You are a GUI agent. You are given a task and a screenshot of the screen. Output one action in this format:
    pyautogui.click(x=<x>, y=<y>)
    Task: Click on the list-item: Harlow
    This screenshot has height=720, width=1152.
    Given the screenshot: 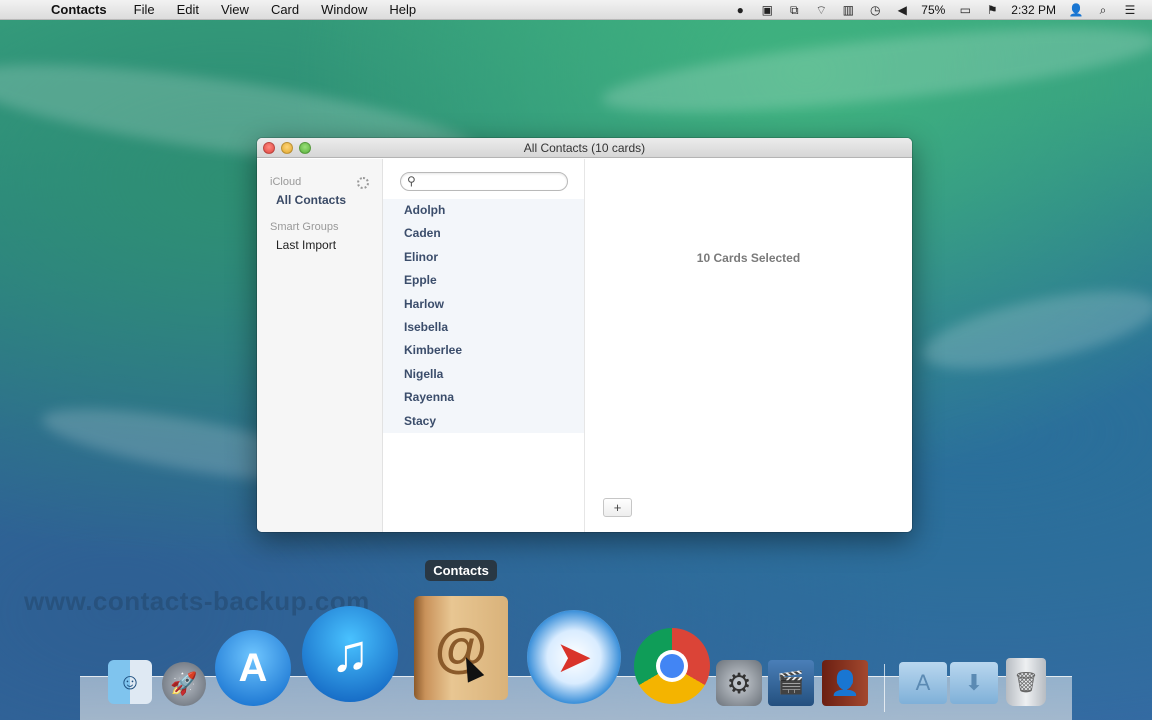 What is the action you would take?
    pyautogui.click(x=483, y=304)
    